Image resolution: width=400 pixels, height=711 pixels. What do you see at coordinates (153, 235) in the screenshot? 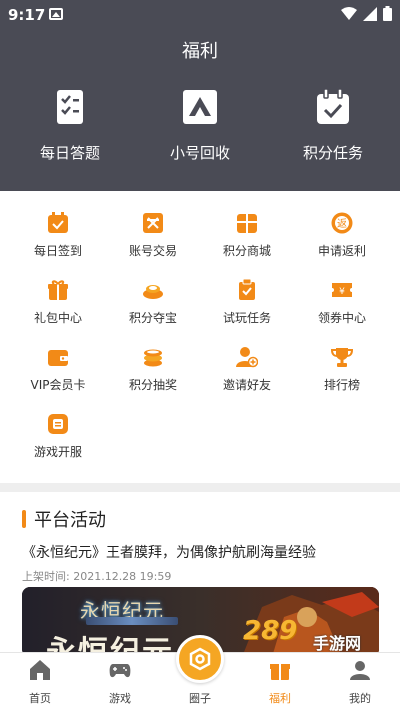
I see `grid-item-account-trade: 账号交易` at bounding box center [153, 235].